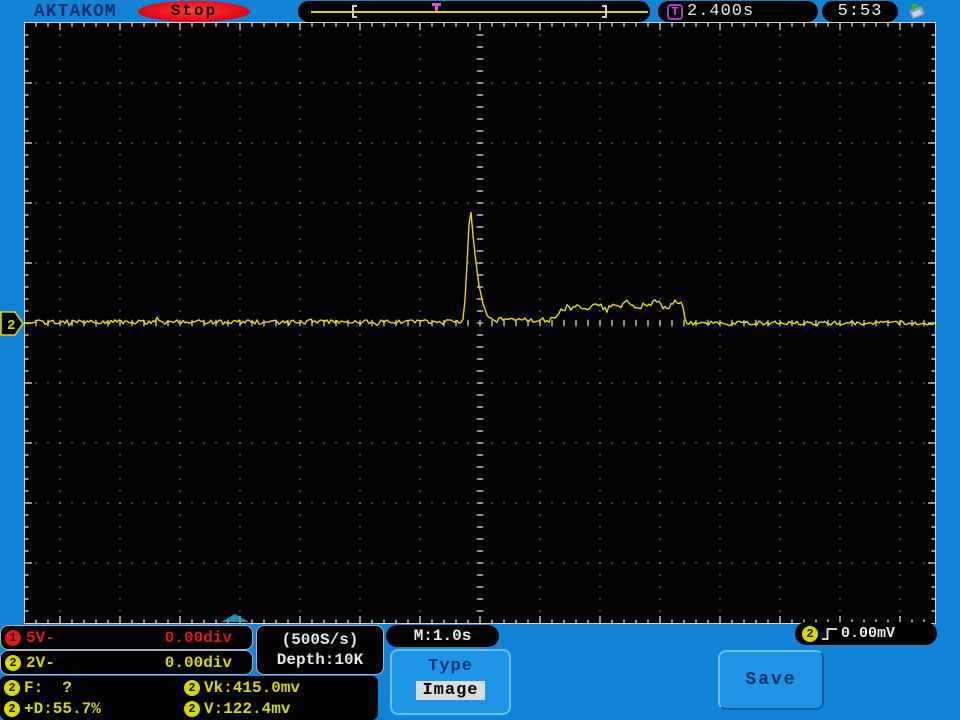  Describe the element at coordinates (860, 11) in the screenshot. I see `clock: 5:53` at that location.